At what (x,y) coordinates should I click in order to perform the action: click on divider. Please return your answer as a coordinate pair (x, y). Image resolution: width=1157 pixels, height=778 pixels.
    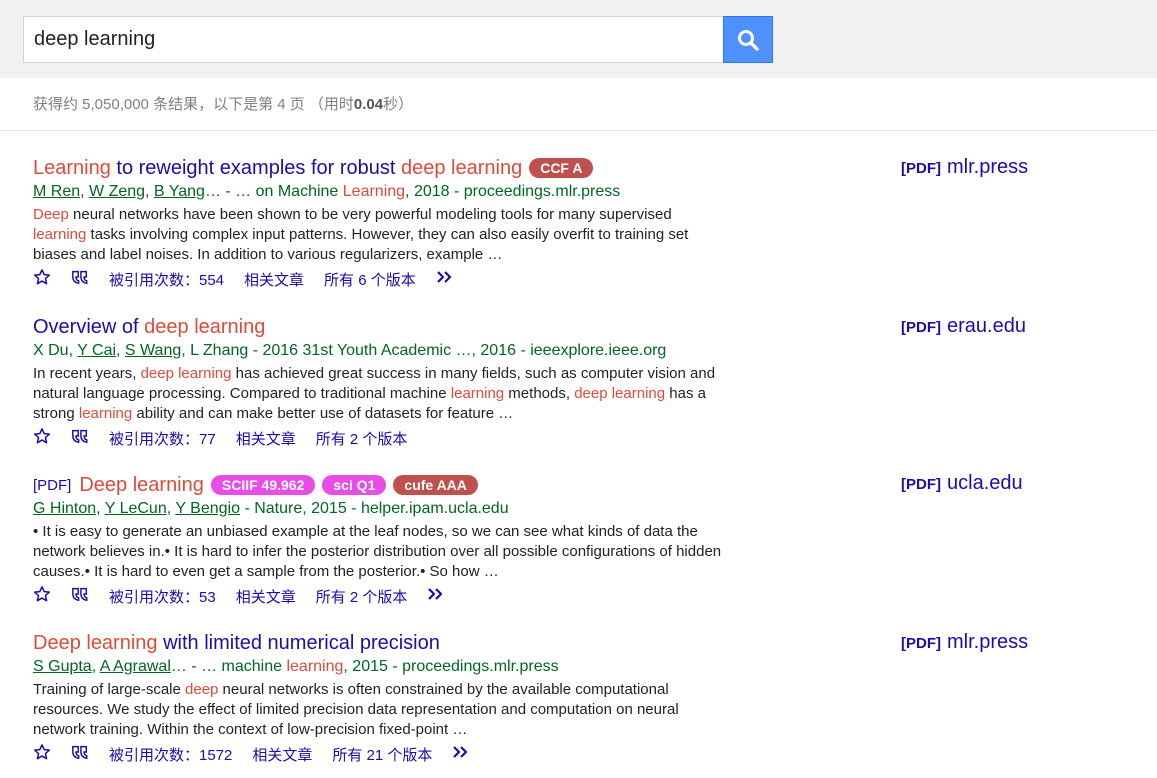
    Looking at the image, I should click on (578, 130).